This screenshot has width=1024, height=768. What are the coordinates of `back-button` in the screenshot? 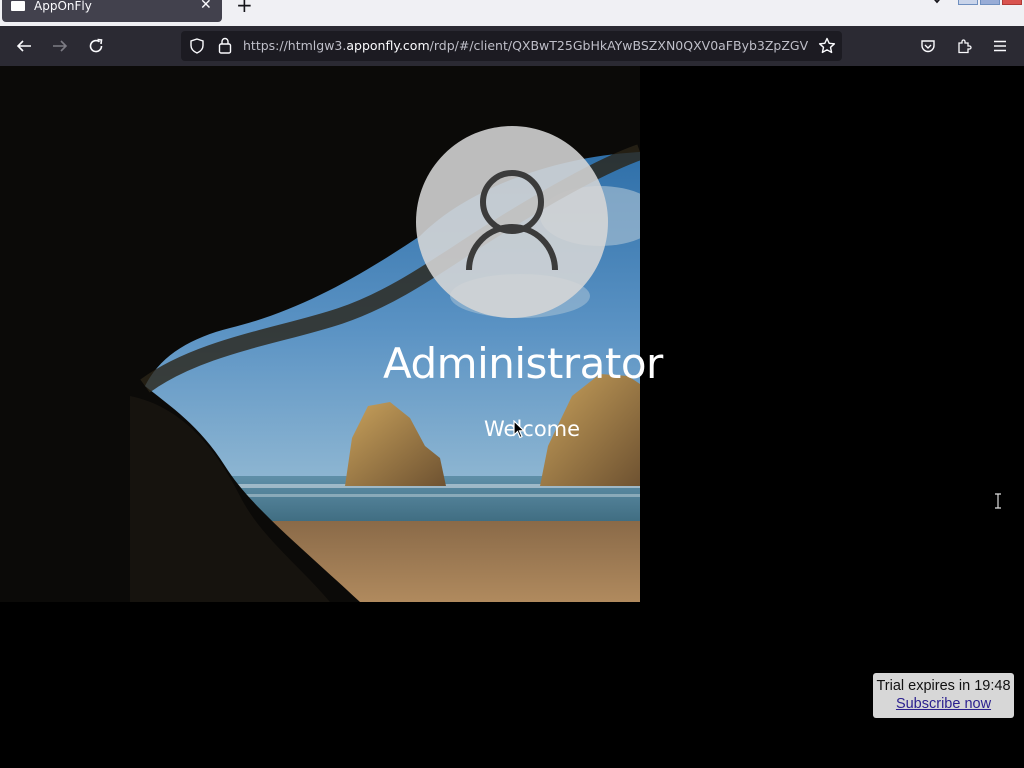 It's located at (24, 46).